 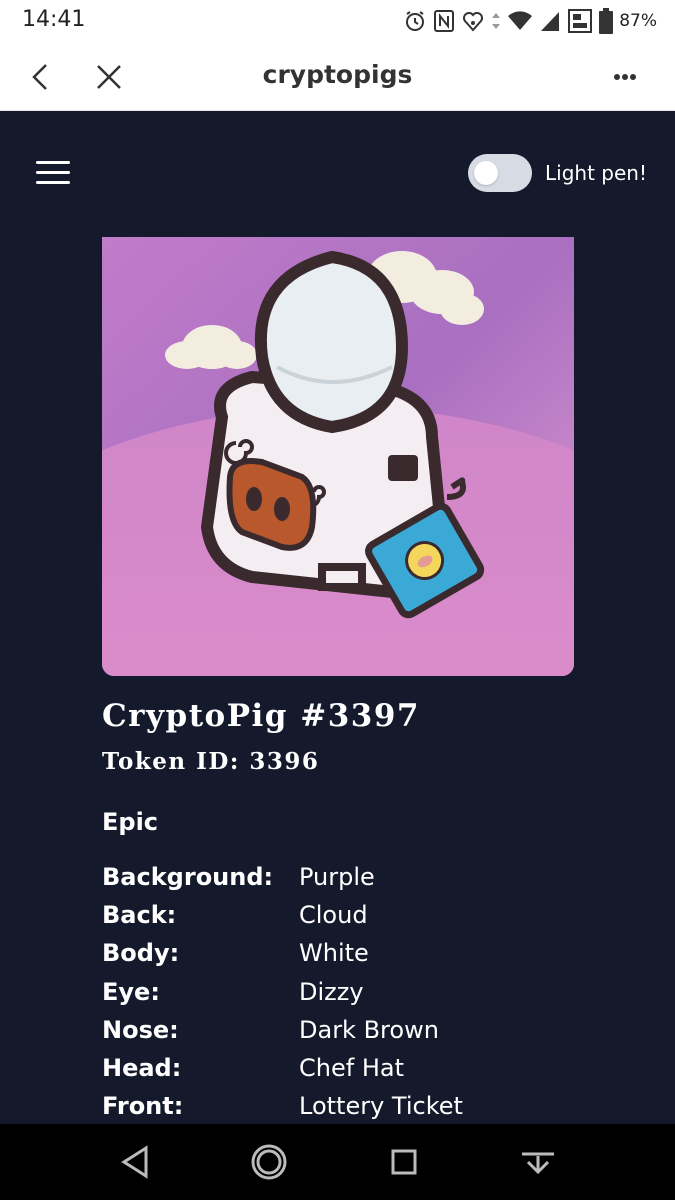 What do you see at coordinates (638, 21) in the screenshot?
I see `battery-percent: 87%` at bounding box center [638, 21].